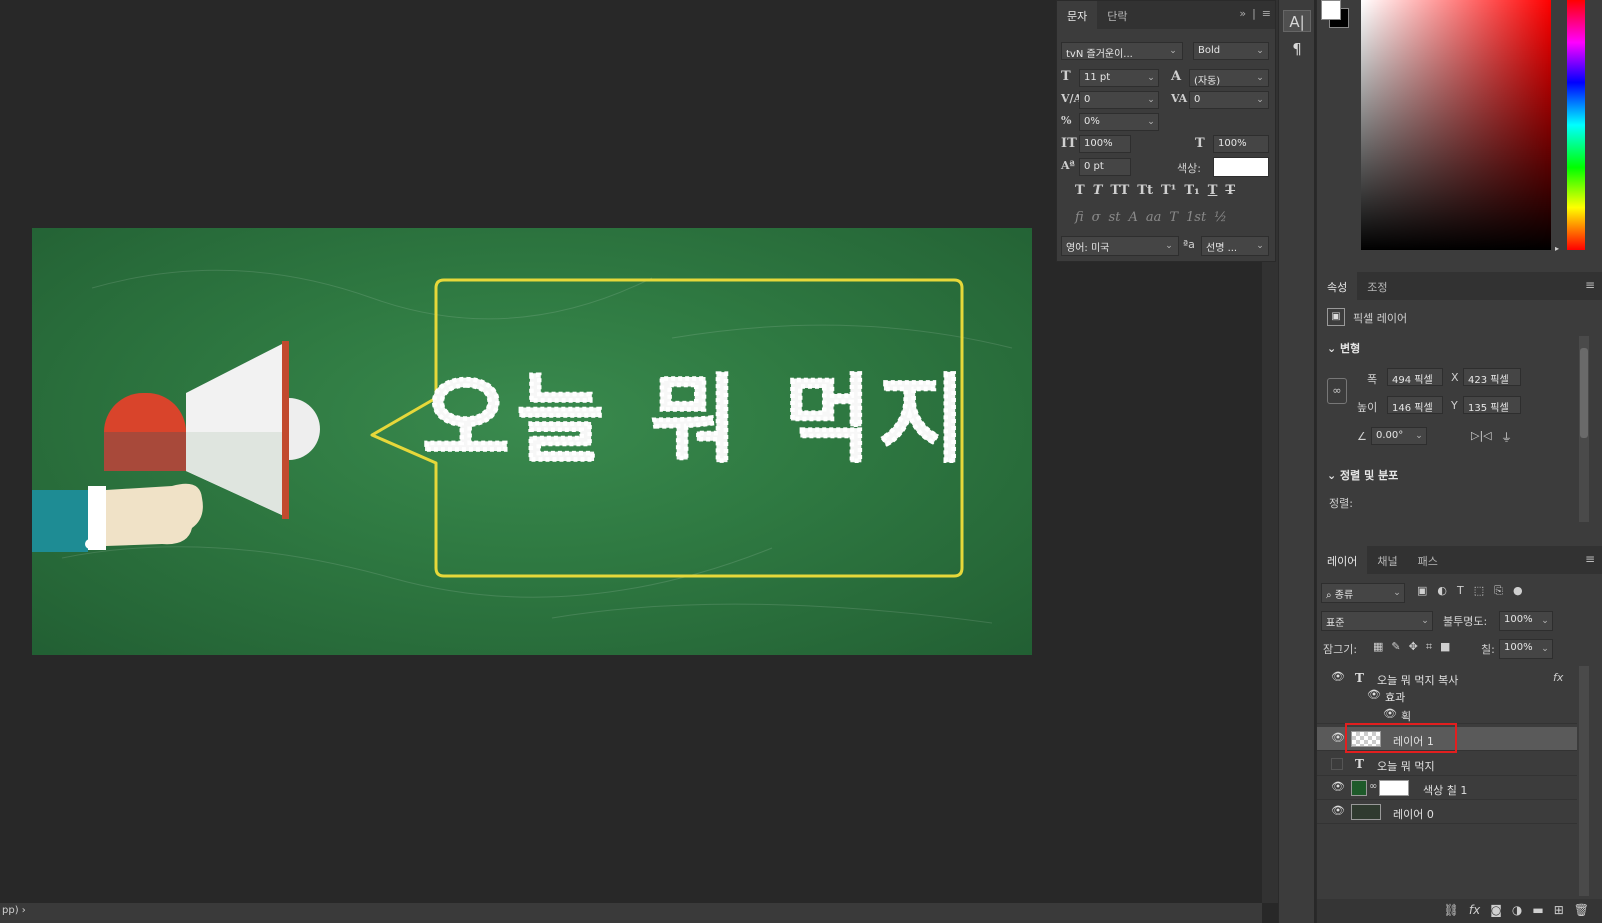 The width and height of the screenshot is (1602, 923). What do you see at coordinates (1447, 764) in the screenshot?
I see `layer-row: T 오늘 뭐 먹지` at bounding box center [1447, 764].